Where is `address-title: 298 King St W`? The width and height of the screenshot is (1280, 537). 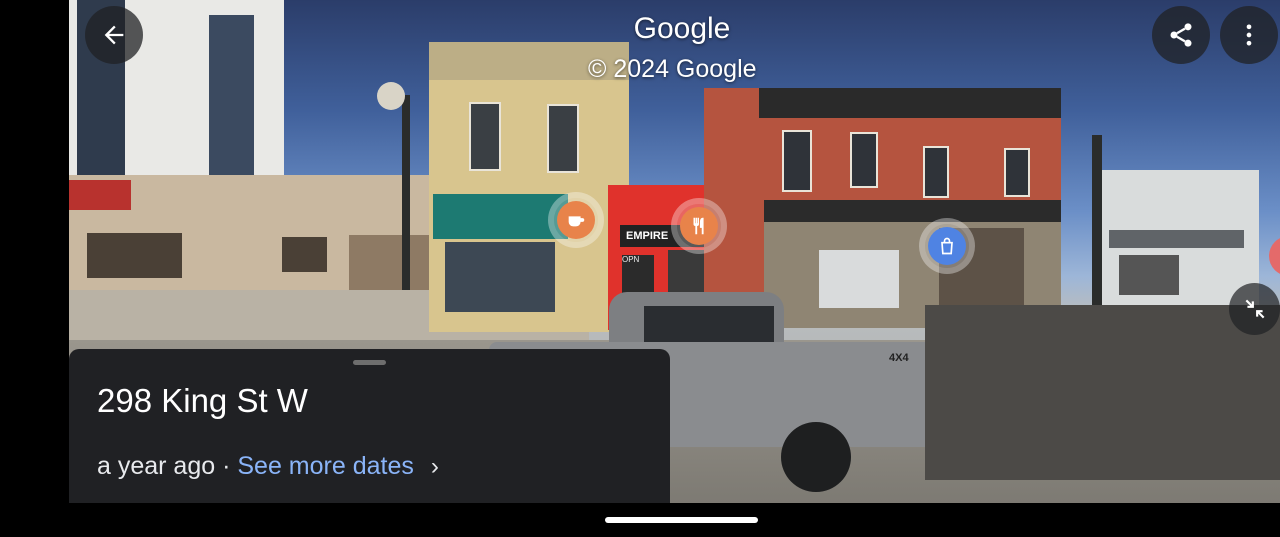 address-title: 298 King St W is located at coordinates (202, 400).